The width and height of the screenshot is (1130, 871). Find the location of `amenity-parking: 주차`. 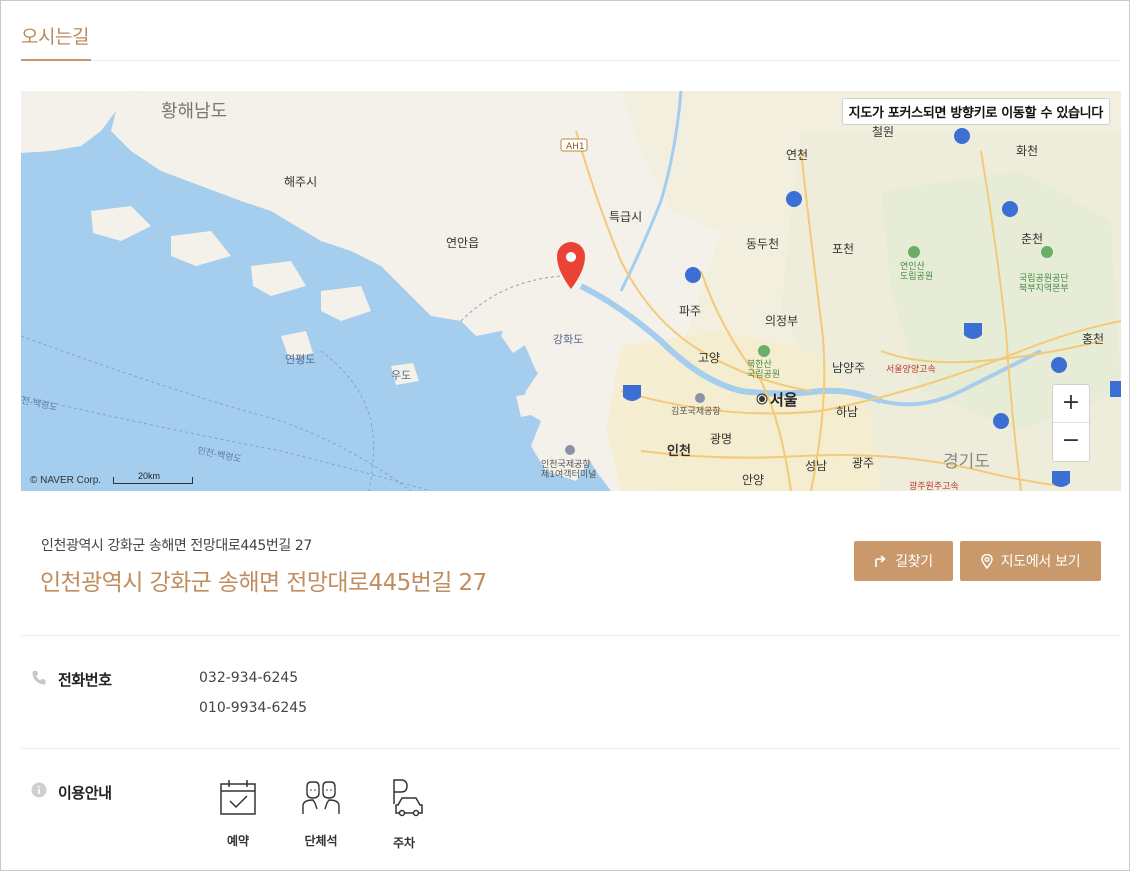

amenity-parking: 주차 is located at coordinates (404, 814).